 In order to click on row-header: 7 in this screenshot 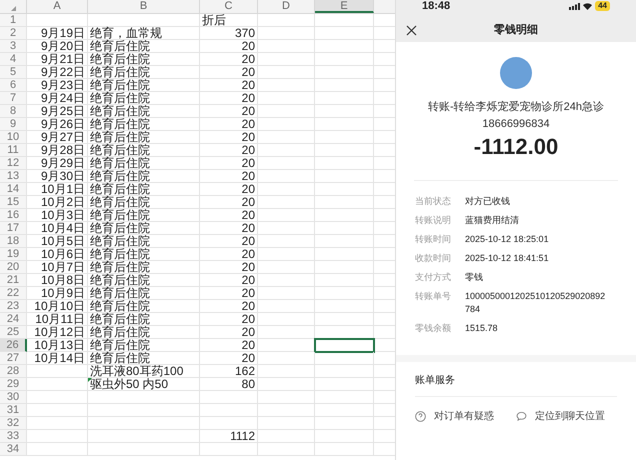, I will do `click(13, 98)`.